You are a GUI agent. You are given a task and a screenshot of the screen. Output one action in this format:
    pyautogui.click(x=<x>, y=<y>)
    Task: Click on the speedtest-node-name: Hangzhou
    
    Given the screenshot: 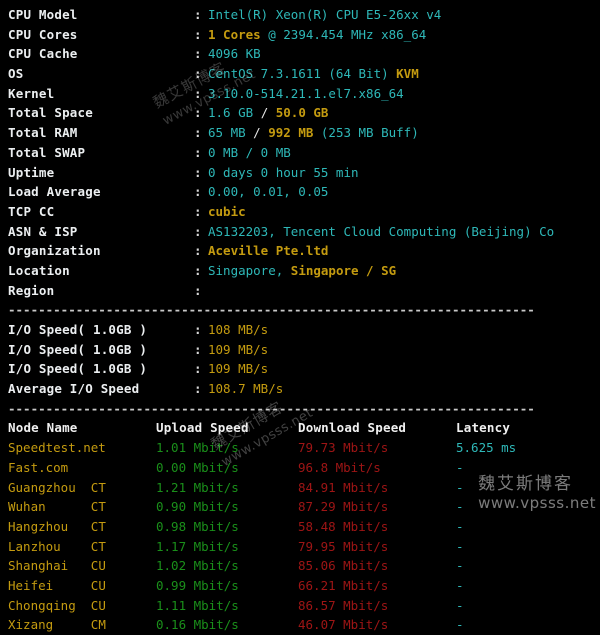 What is the action you would take?
    pyautogui.click(x=38, y=526)
    